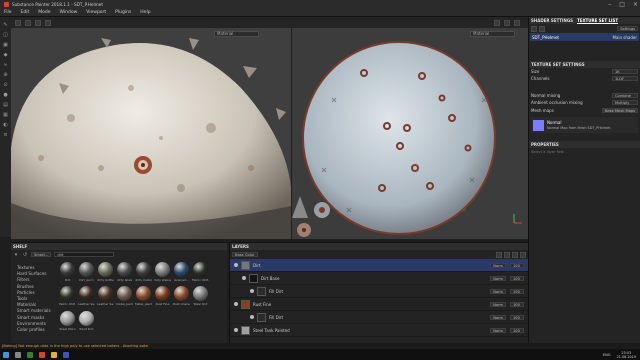  Describe the element at coordinates (67, 273) in the screenshot. I see `material-thumbnail: Dirt` at that location.